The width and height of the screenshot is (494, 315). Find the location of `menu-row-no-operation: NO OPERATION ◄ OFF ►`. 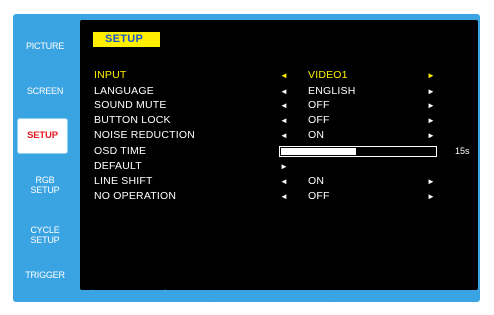

menu-row-no-operation: NO OPERATION ◄ OFF ► is located at coordinates (279, 196).